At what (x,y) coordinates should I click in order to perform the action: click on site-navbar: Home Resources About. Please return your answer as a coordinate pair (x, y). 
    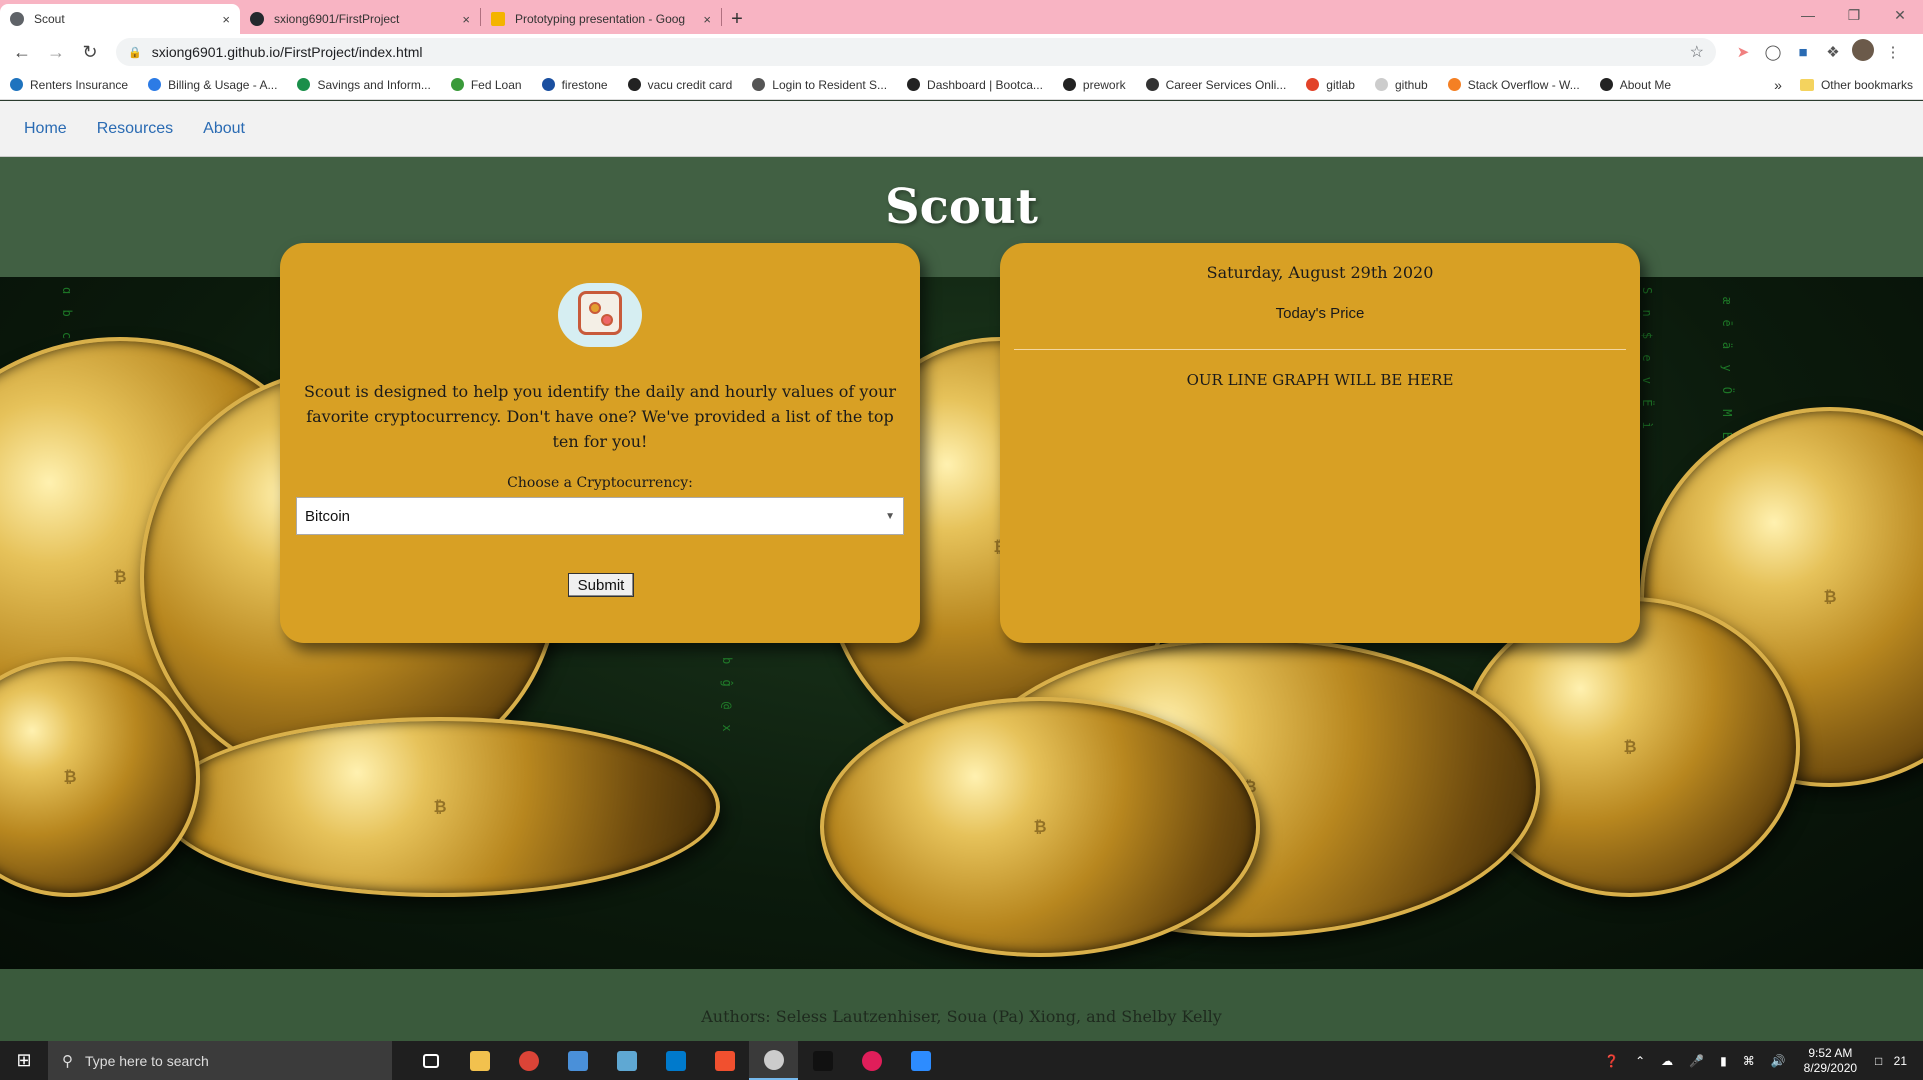
    Looking at the image, I should click on (961, 129).